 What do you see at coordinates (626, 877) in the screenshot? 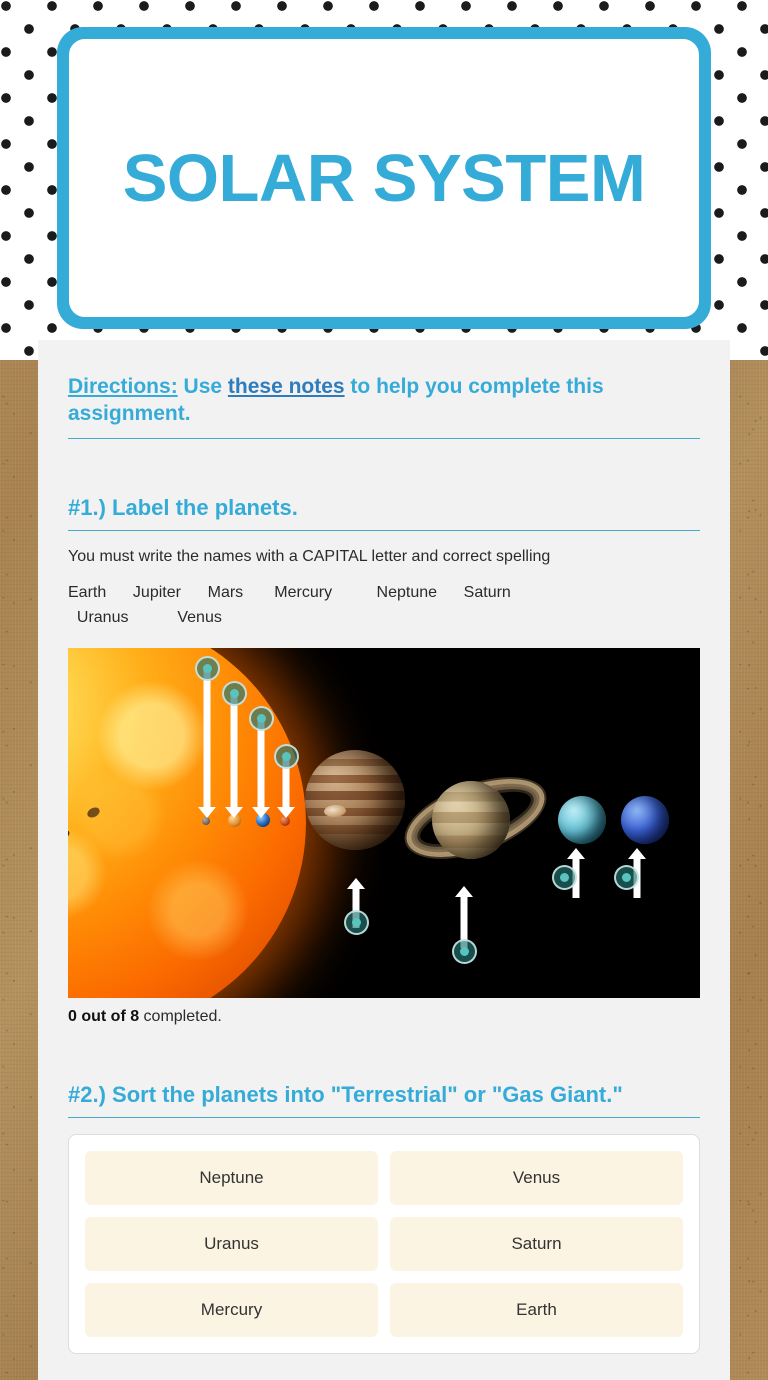
I see `answer-marker-neptune` at bounding box center [626, 877].